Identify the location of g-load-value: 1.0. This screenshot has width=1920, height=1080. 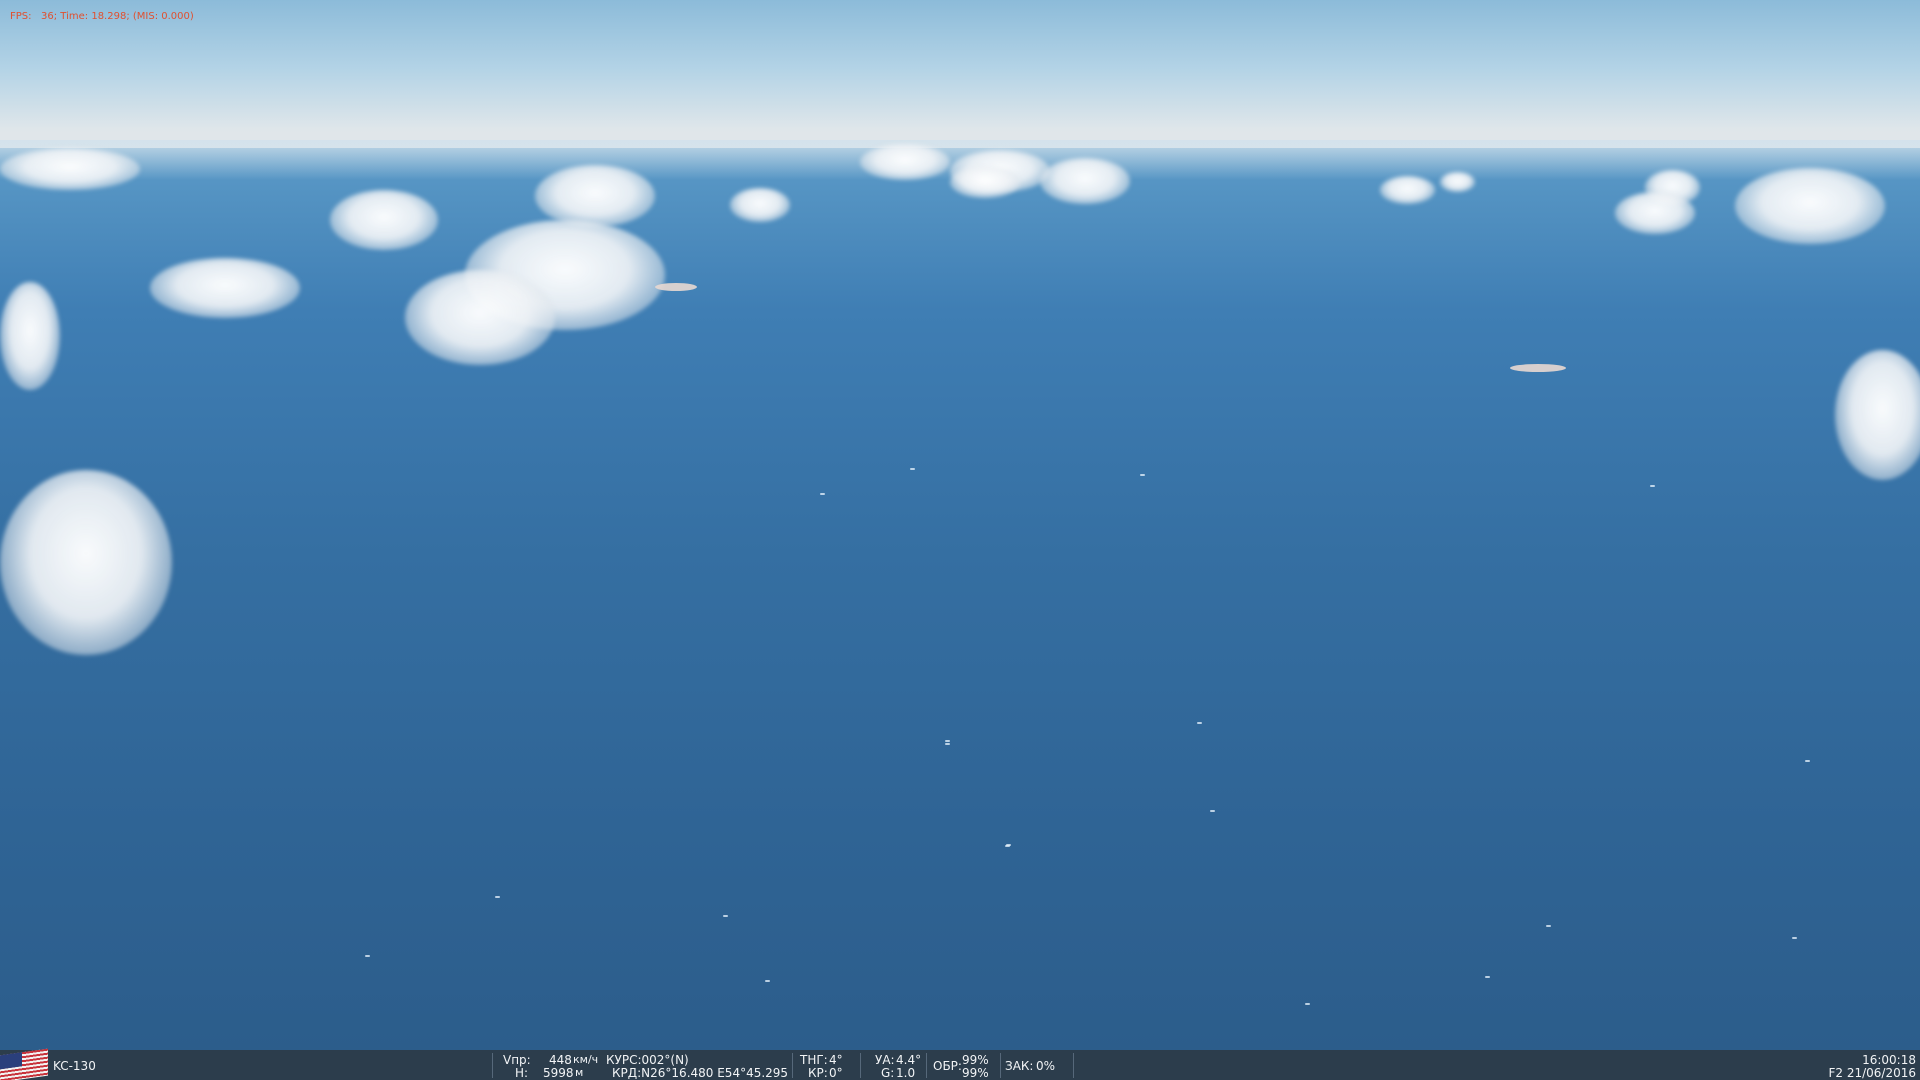
(906, 1073).